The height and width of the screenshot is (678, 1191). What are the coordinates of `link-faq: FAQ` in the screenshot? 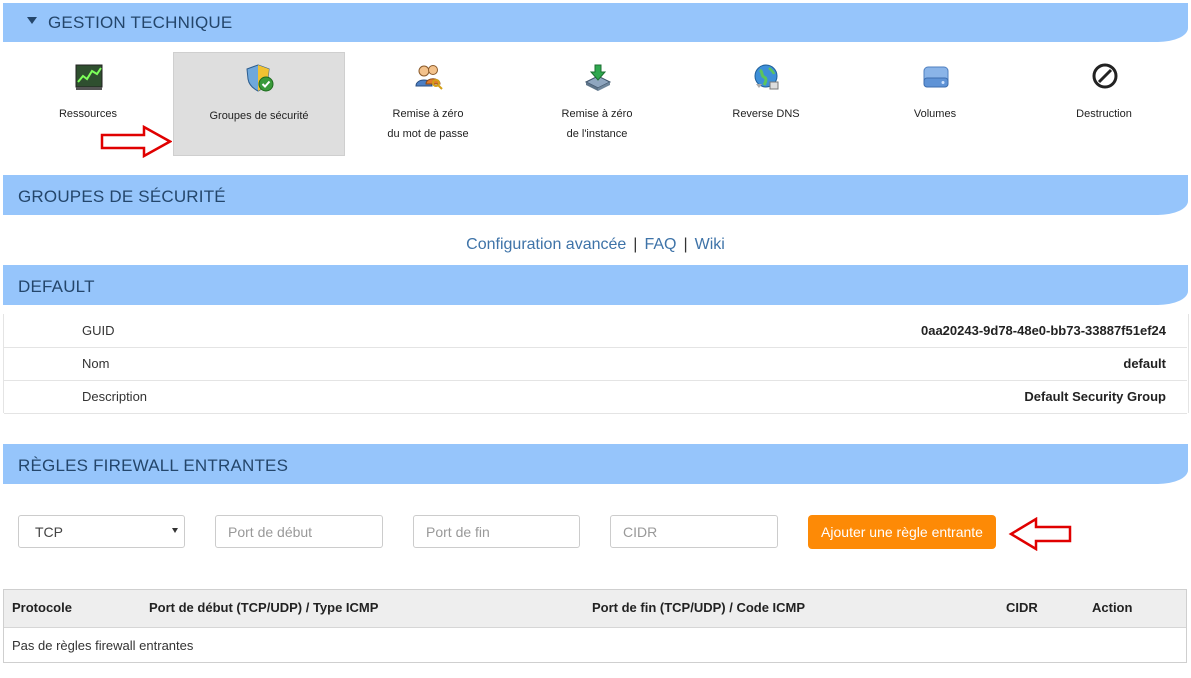 It's located at (660, 244).